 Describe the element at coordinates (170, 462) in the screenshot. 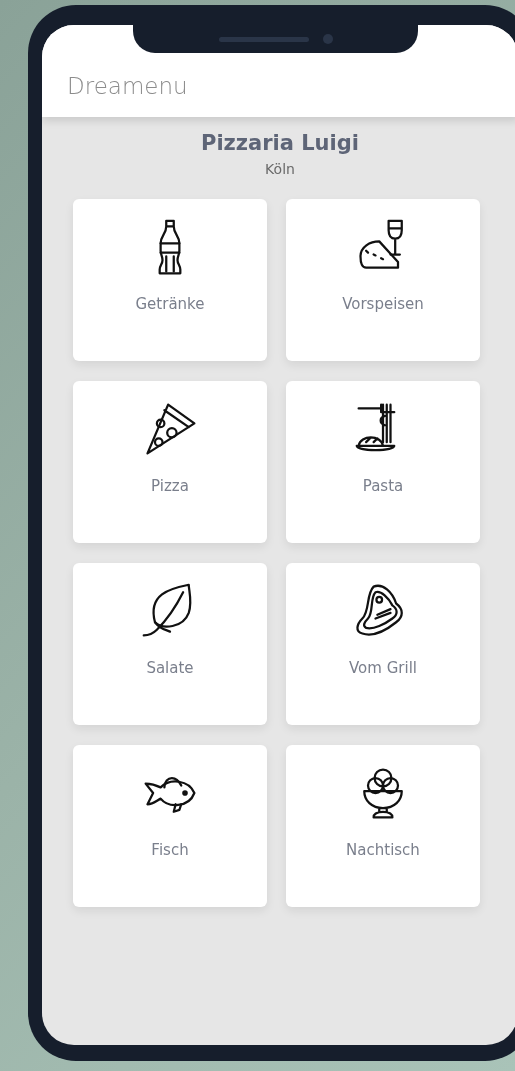

I see `category-card: Pizza` at that location.